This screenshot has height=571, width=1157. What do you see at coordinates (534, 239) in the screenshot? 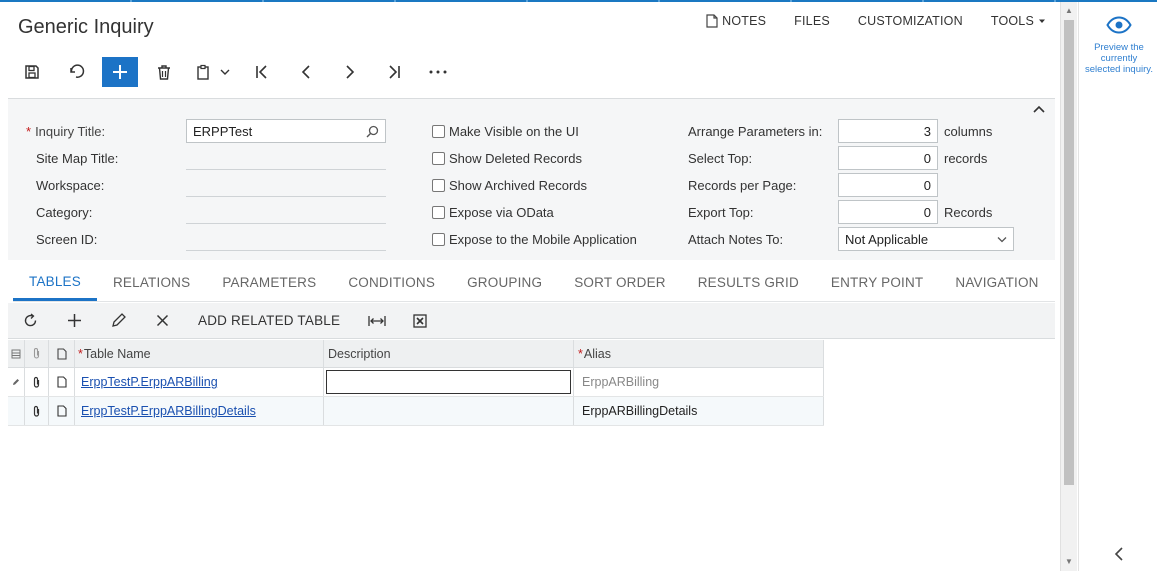
I see `expose-mobile-checkbox: Expose to the Mobile Application` at bounding box center [534, 239].